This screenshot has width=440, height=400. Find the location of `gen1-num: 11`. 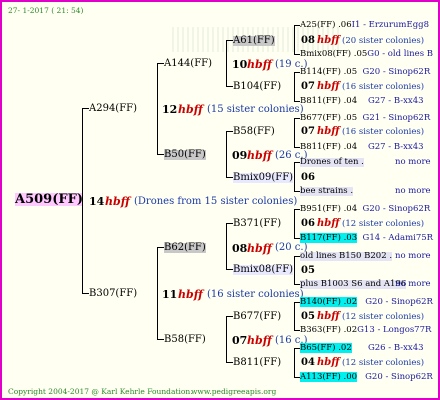

gen1-num: 11 is located at coordinates (170, 294).